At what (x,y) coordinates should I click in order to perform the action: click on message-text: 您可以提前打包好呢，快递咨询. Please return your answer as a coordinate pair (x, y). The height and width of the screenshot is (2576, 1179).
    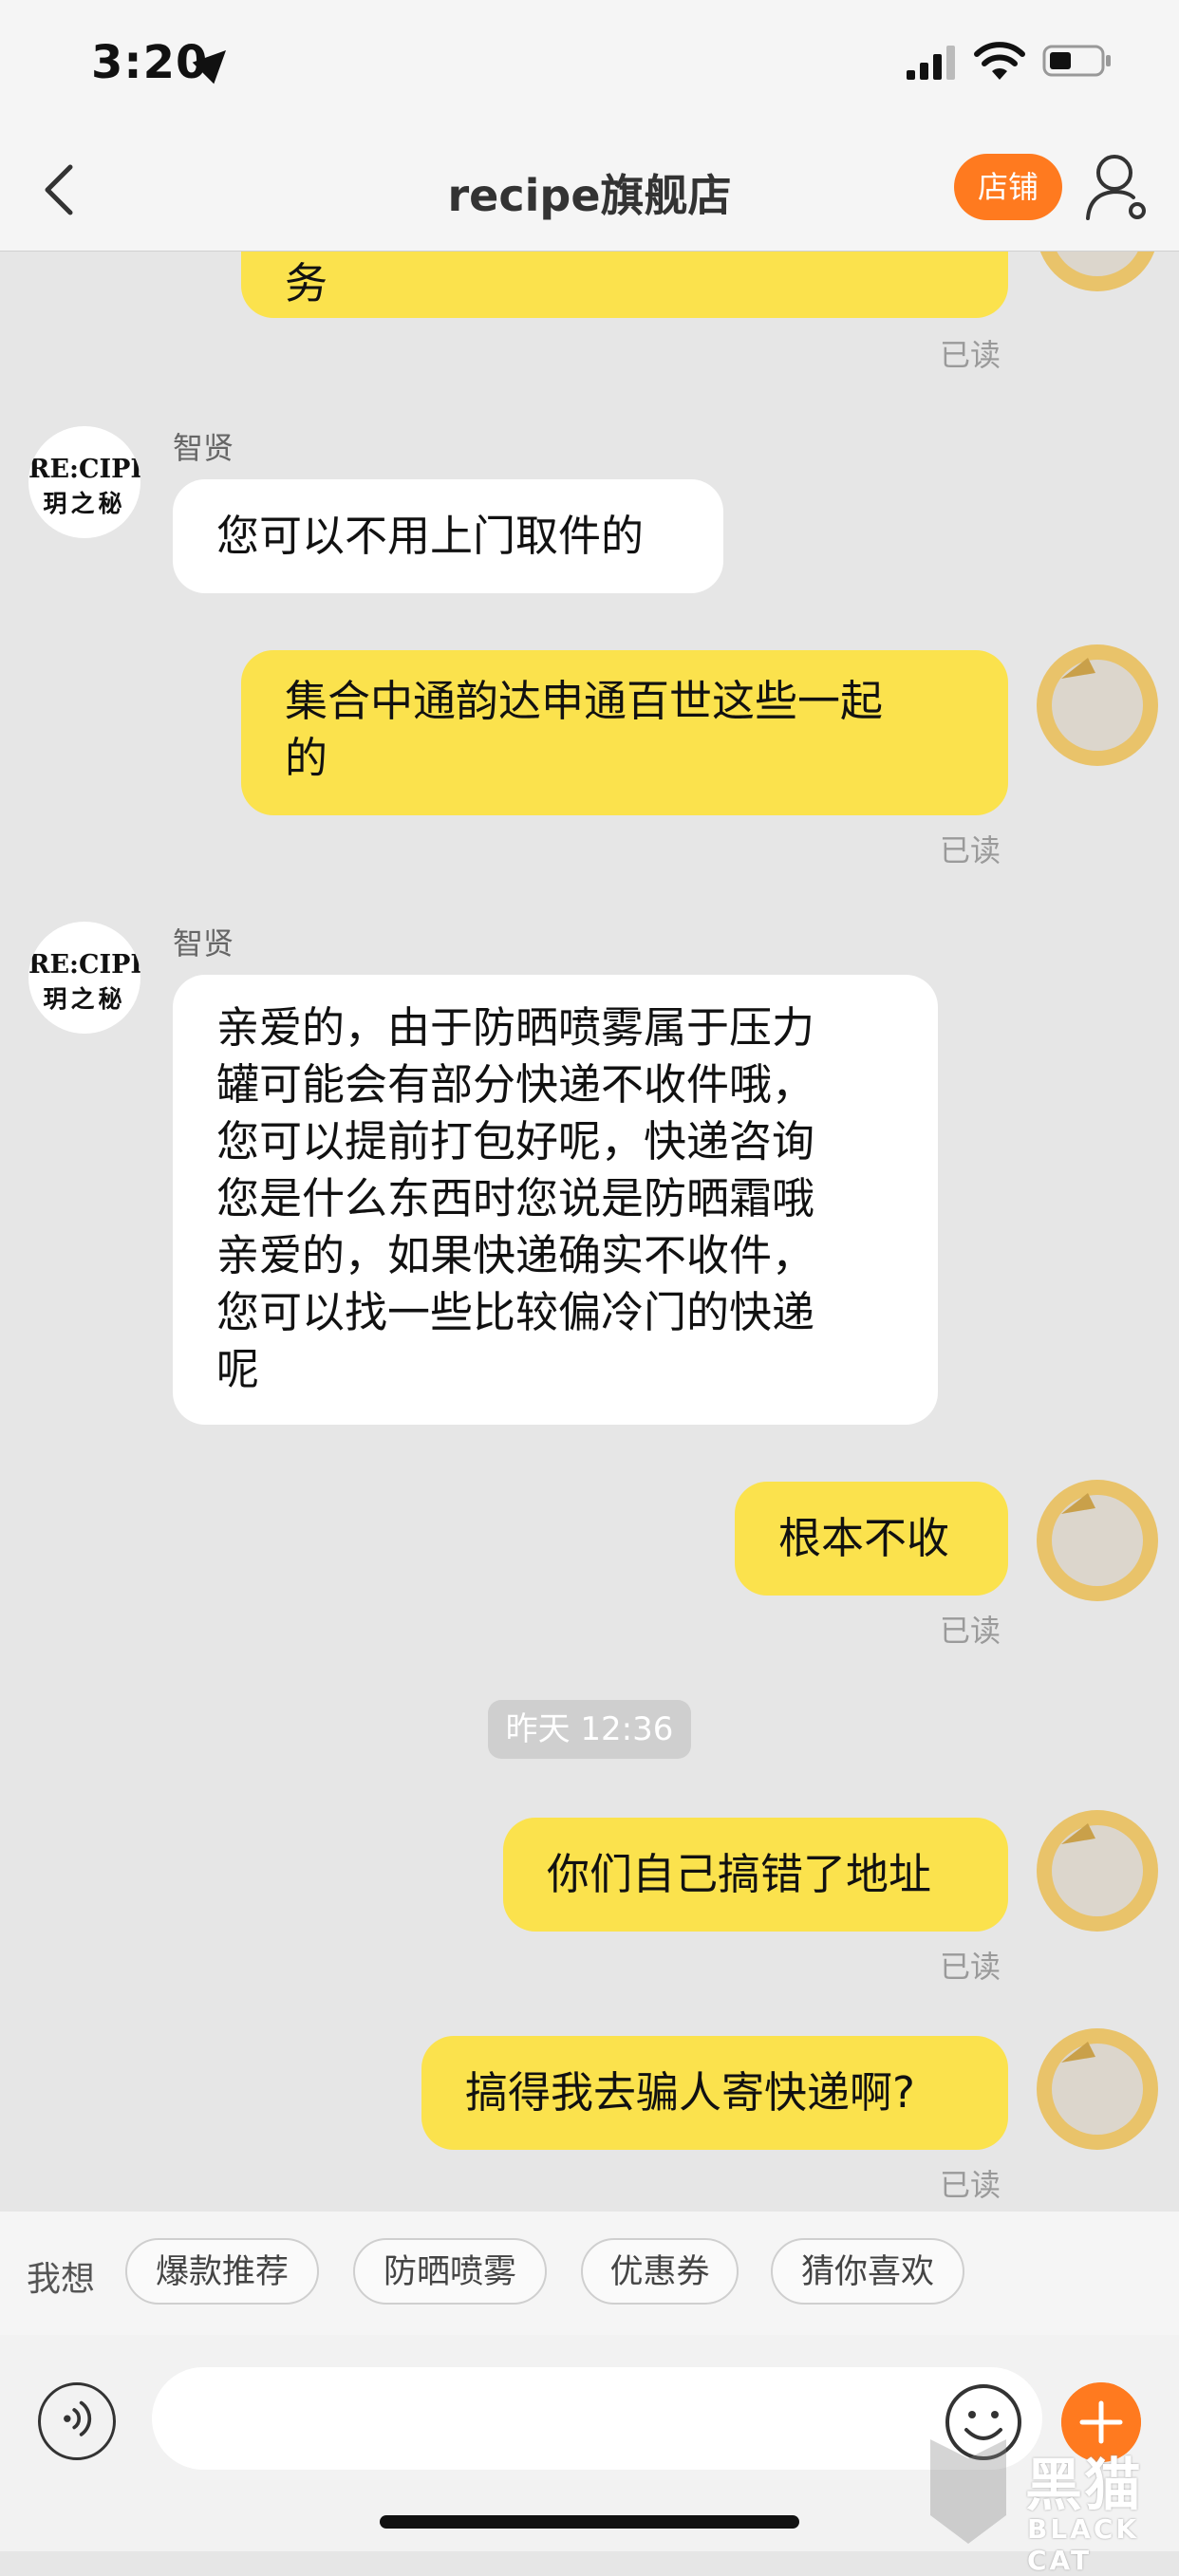
    Looking at the image, I should click on (515, 1141).